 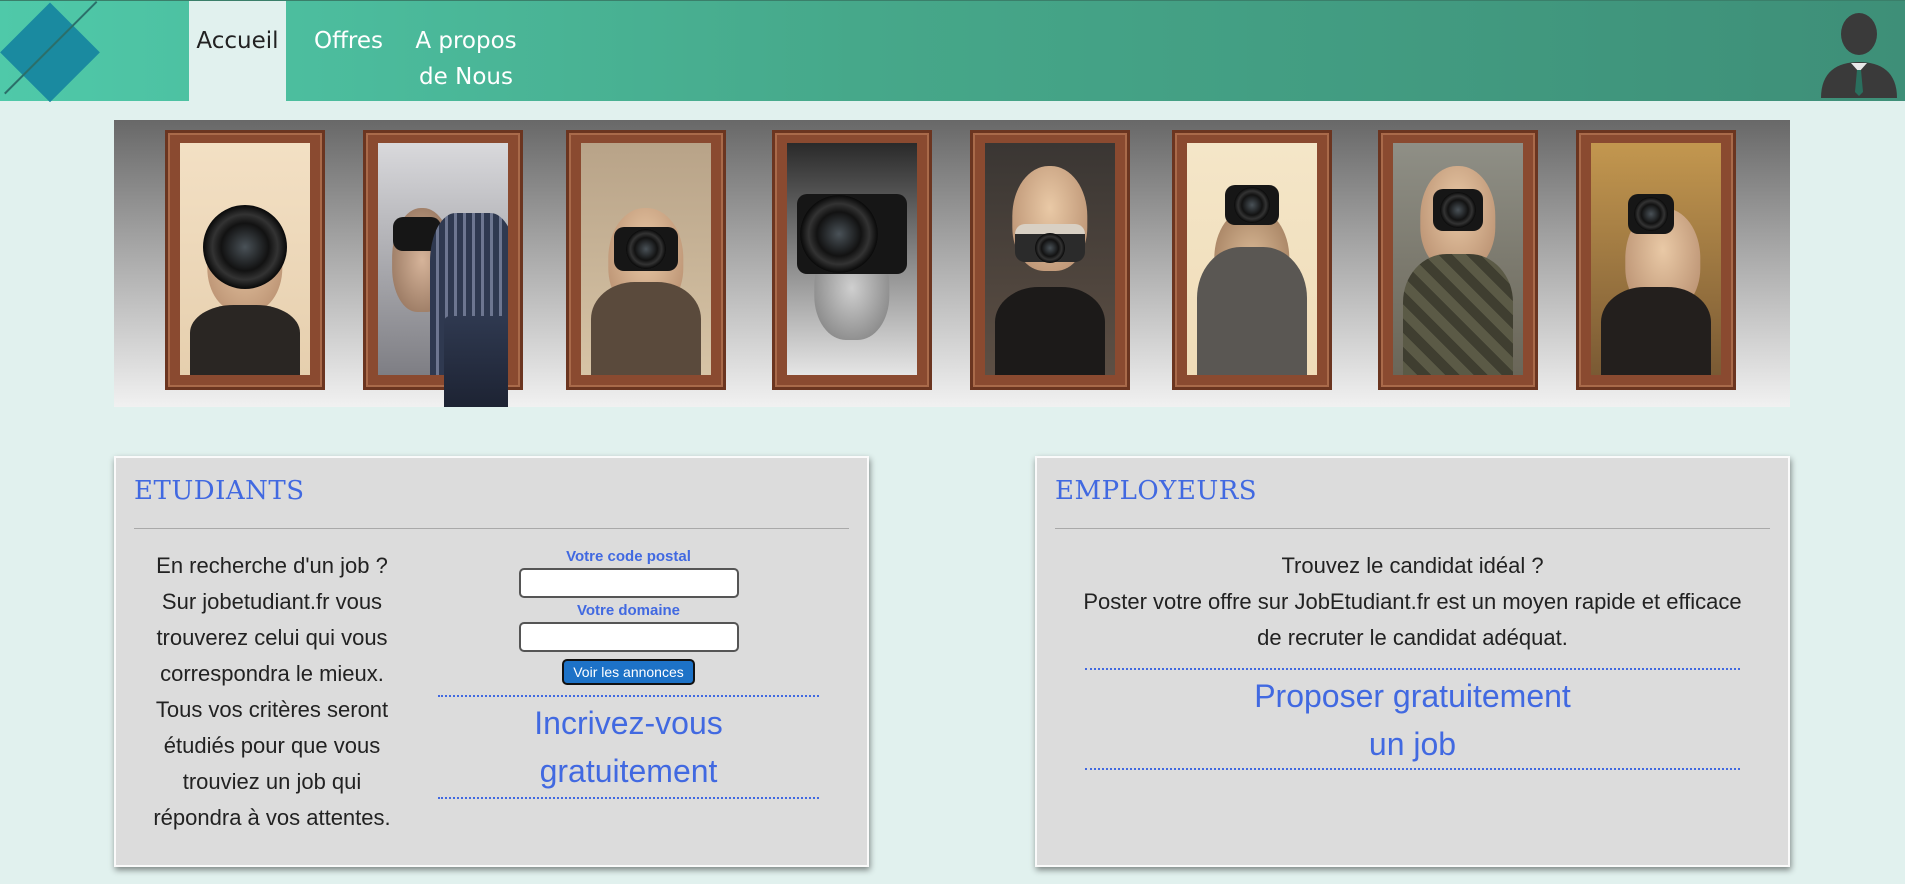 I want to click on nav-item-accueil: Accueil, so click(x=237, y=51).